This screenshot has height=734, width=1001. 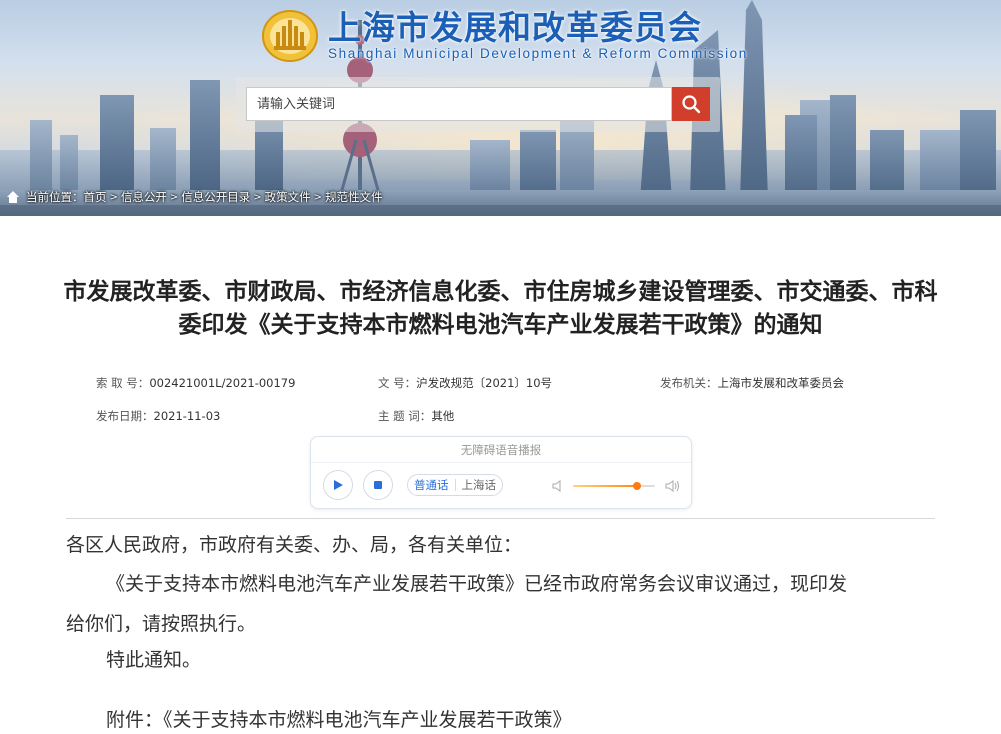 I want to click on meta-subject: 主 题 词：其他, so click(x=416, y=416).